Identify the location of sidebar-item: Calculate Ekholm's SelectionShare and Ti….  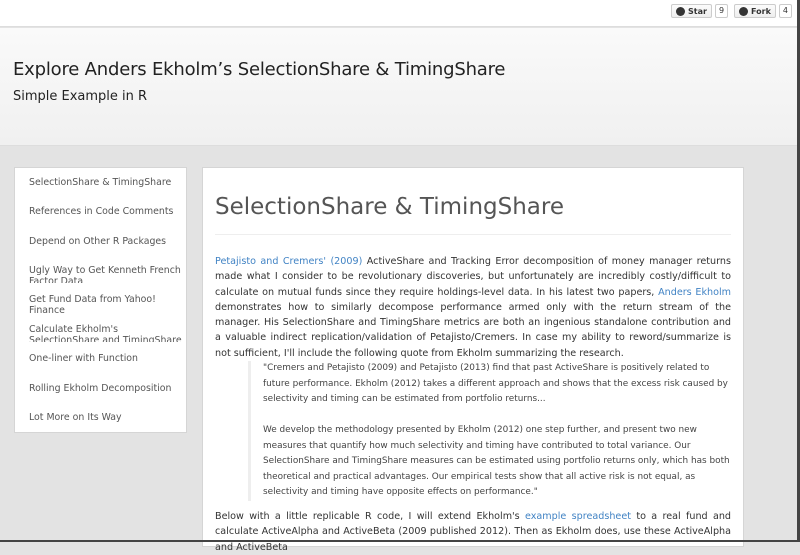
(106, 333).